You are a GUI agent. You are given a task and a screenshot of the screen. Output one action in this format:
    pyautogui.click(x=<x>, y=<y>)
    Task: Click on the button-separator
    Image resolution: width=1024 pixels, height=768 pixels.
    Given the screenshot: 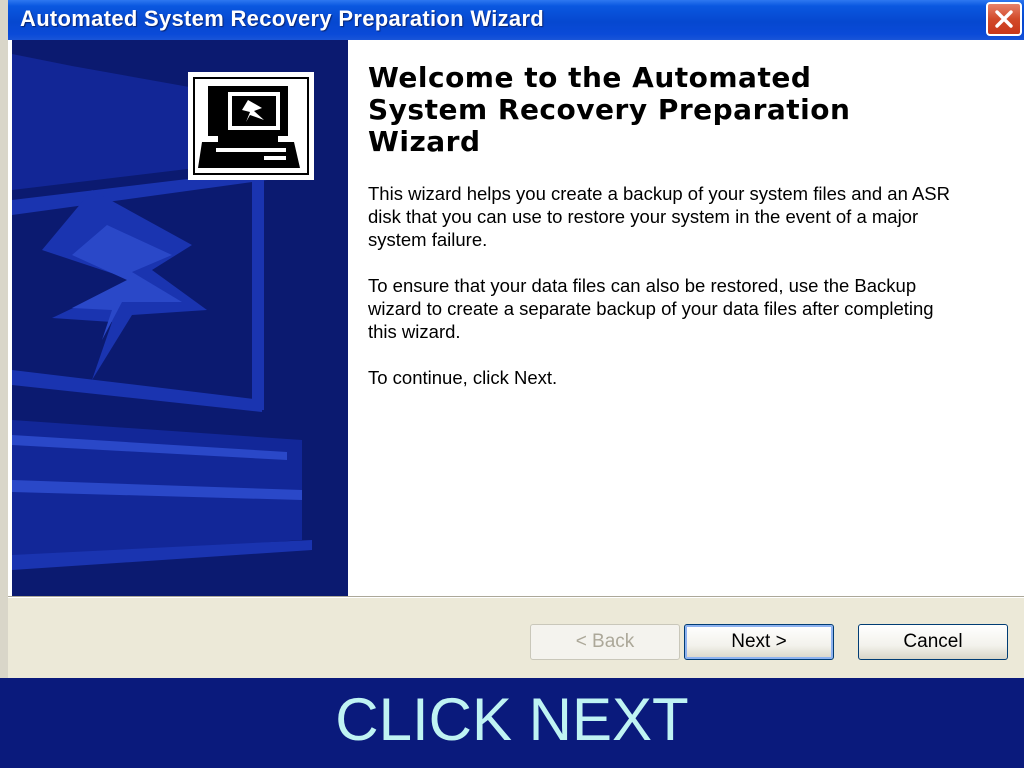 What is the action you would take?
    pyautogui.click(x=516, y=597)
    